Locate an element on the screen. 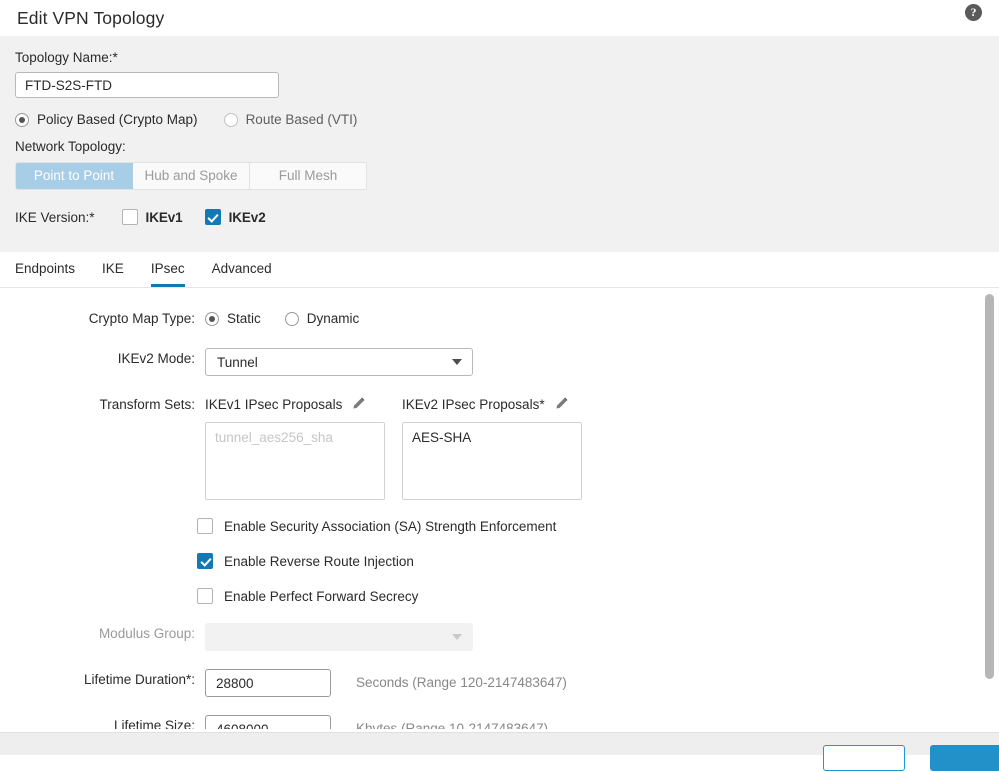  radio-crypto-static-indicator is located at coordinates (212, 318).